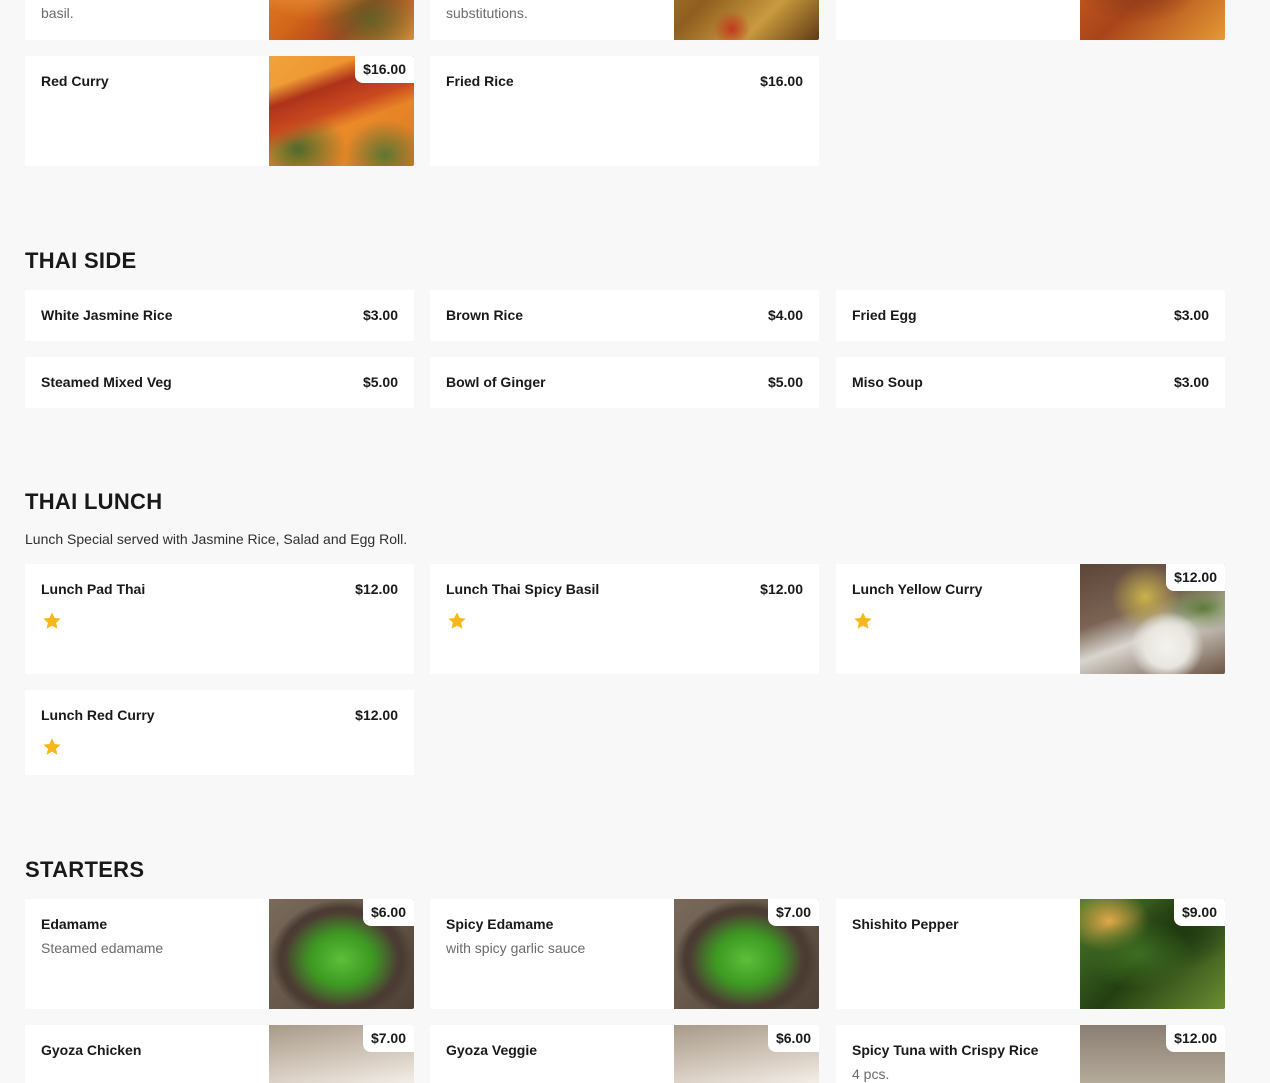 The height and width of the screenshot is (1083, 1270). Describe the element at coordinates (98, 715) in the screenshot. I see `item-name: Lunch Red Curry` at that location.